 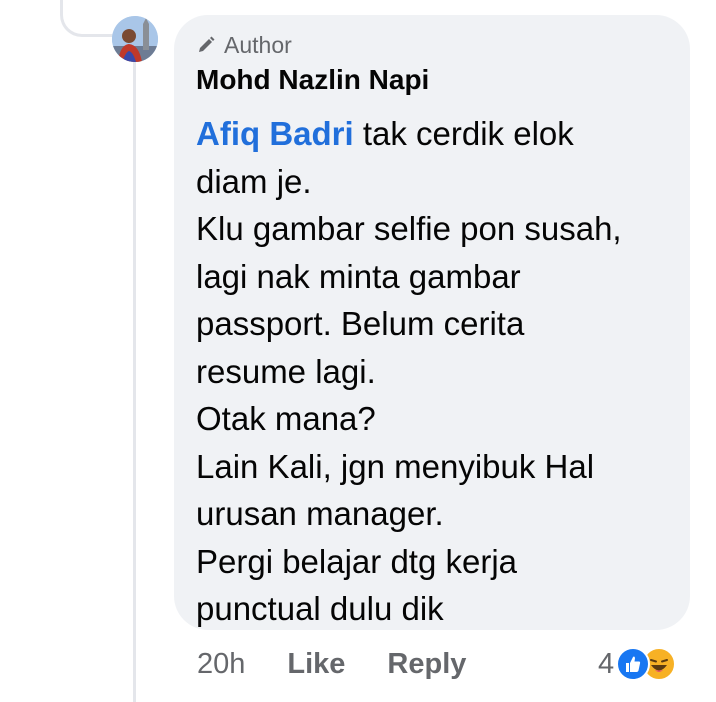 I want to click on author-badge: Author, so click(x=244, y=45).